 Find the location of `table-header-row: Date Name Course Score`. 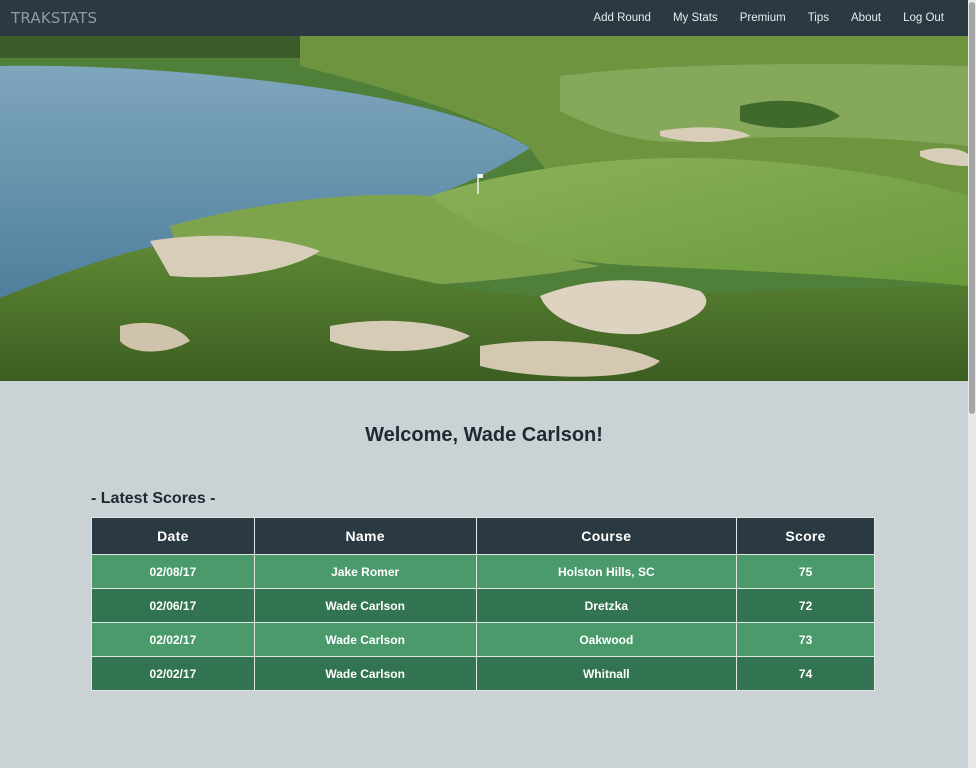

table-header-row: Date Name Course Score is located at coordinates (483, 536).